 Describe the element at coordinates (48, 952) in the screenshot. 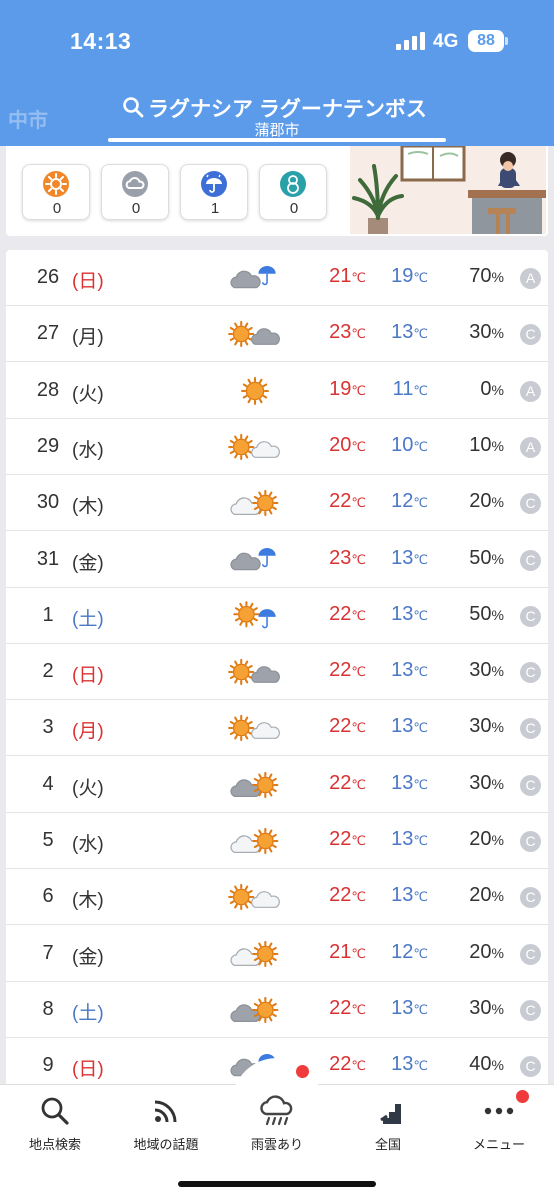

I see `forecast-day: 7` at that location.